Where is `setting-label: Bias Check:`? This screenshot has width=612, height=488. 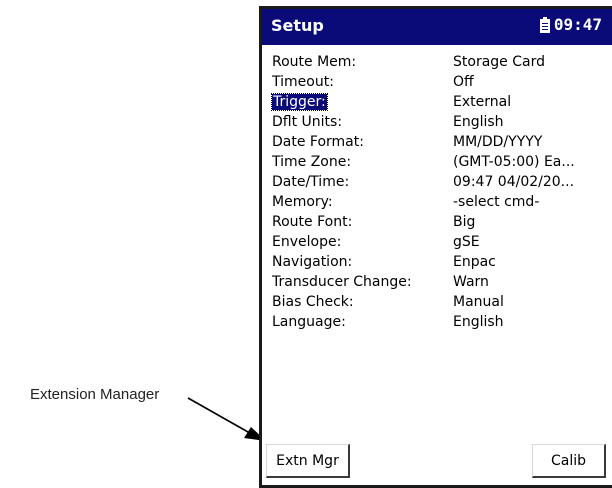 setting-label: Bias Check: is located at coordinates (313, 302).